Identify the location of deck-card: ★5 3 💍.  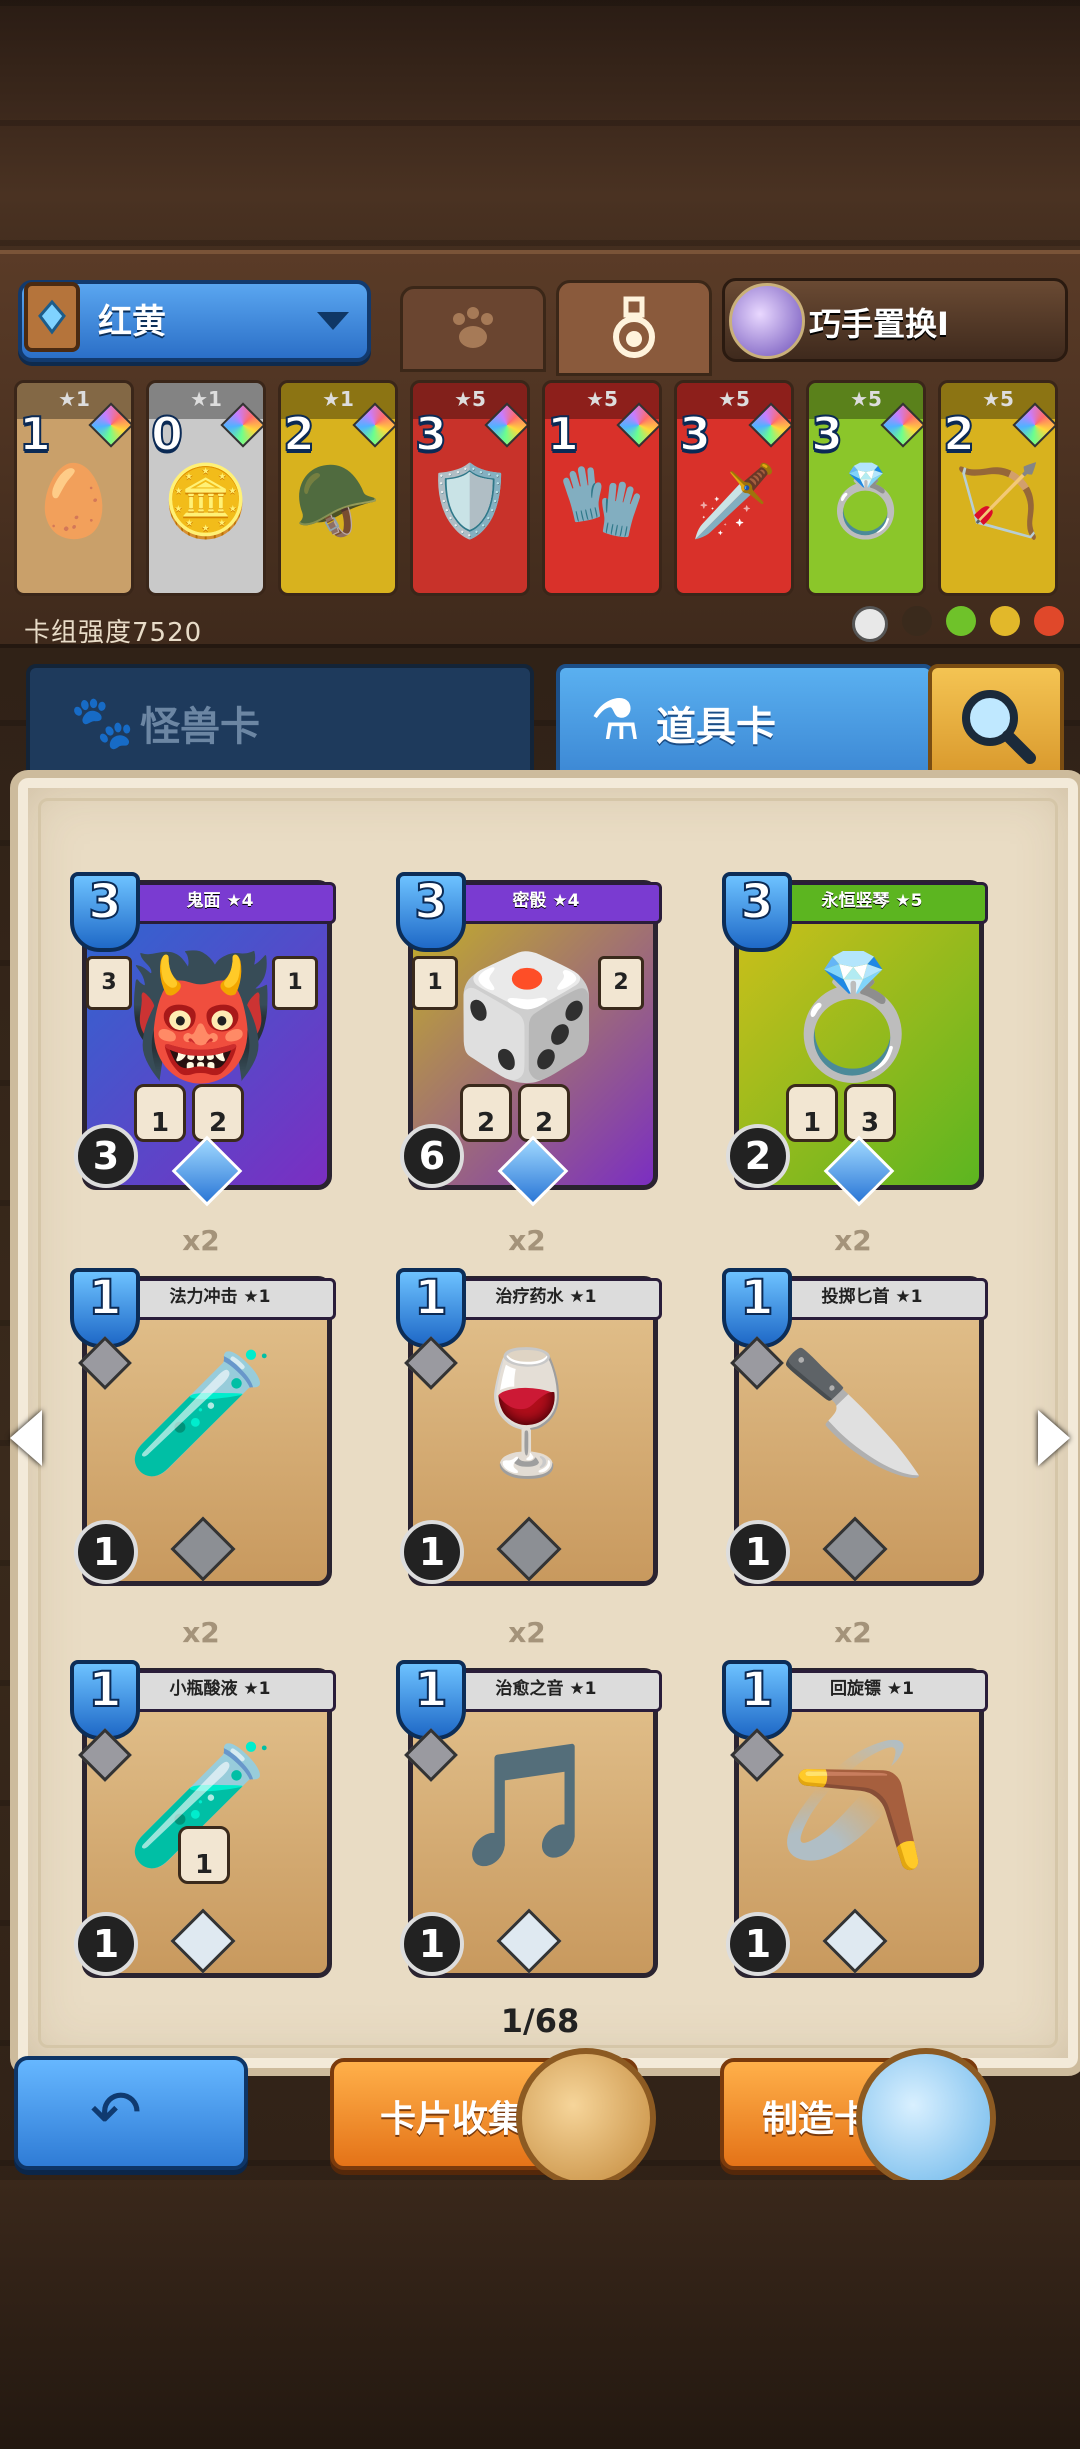
(866, 488).